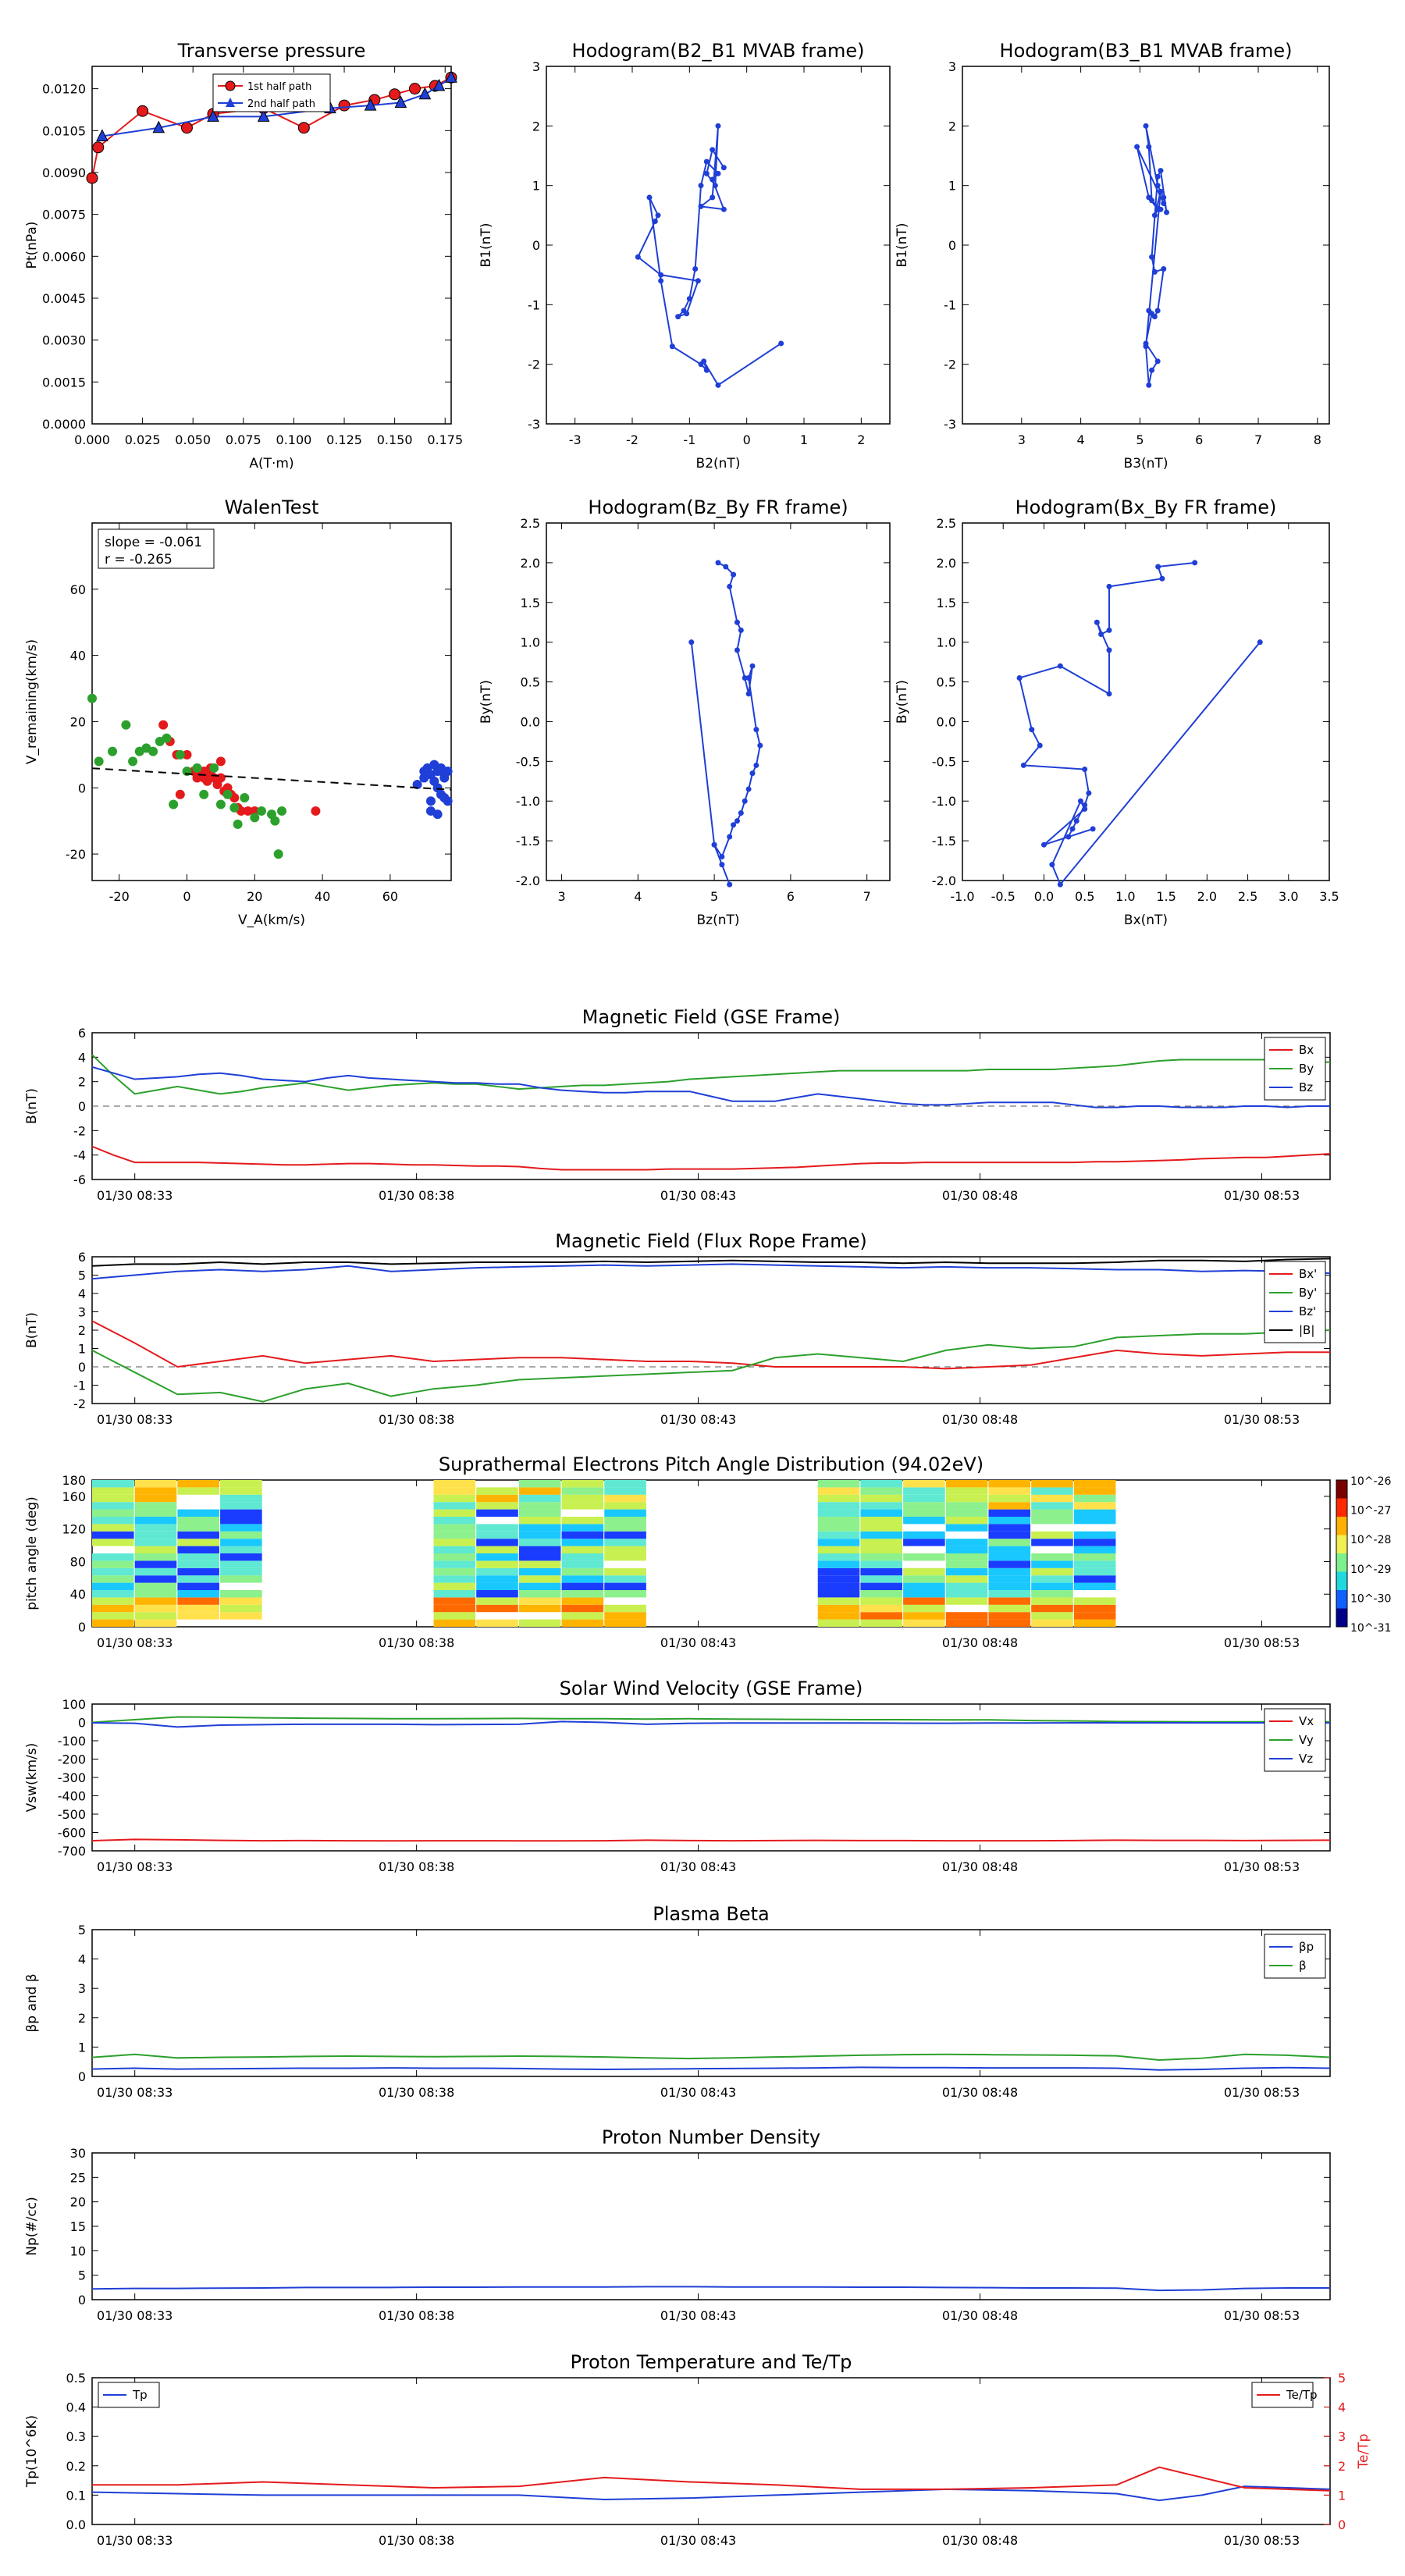  What do you see at coordinates (528, 801) in the screenshot?
I see `hbzby-ytick-label: -1.0` at bounding box center [528, 801].